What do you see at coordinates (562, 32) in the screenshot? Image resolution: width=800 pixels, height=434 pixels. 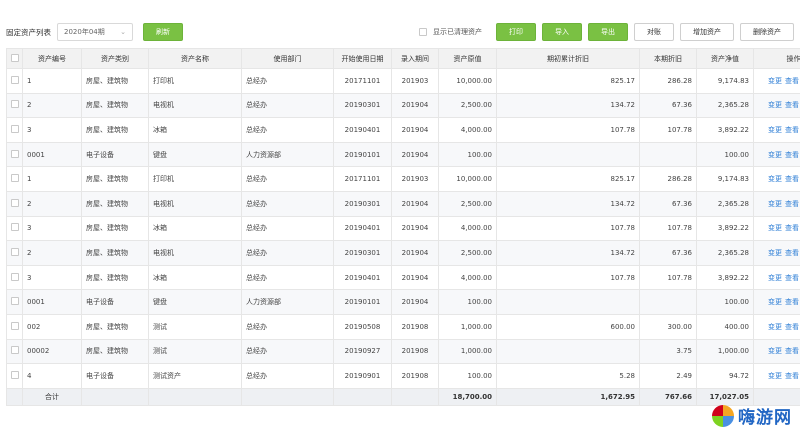 I see `import-button: 导入` at bounding box center [562, 32].